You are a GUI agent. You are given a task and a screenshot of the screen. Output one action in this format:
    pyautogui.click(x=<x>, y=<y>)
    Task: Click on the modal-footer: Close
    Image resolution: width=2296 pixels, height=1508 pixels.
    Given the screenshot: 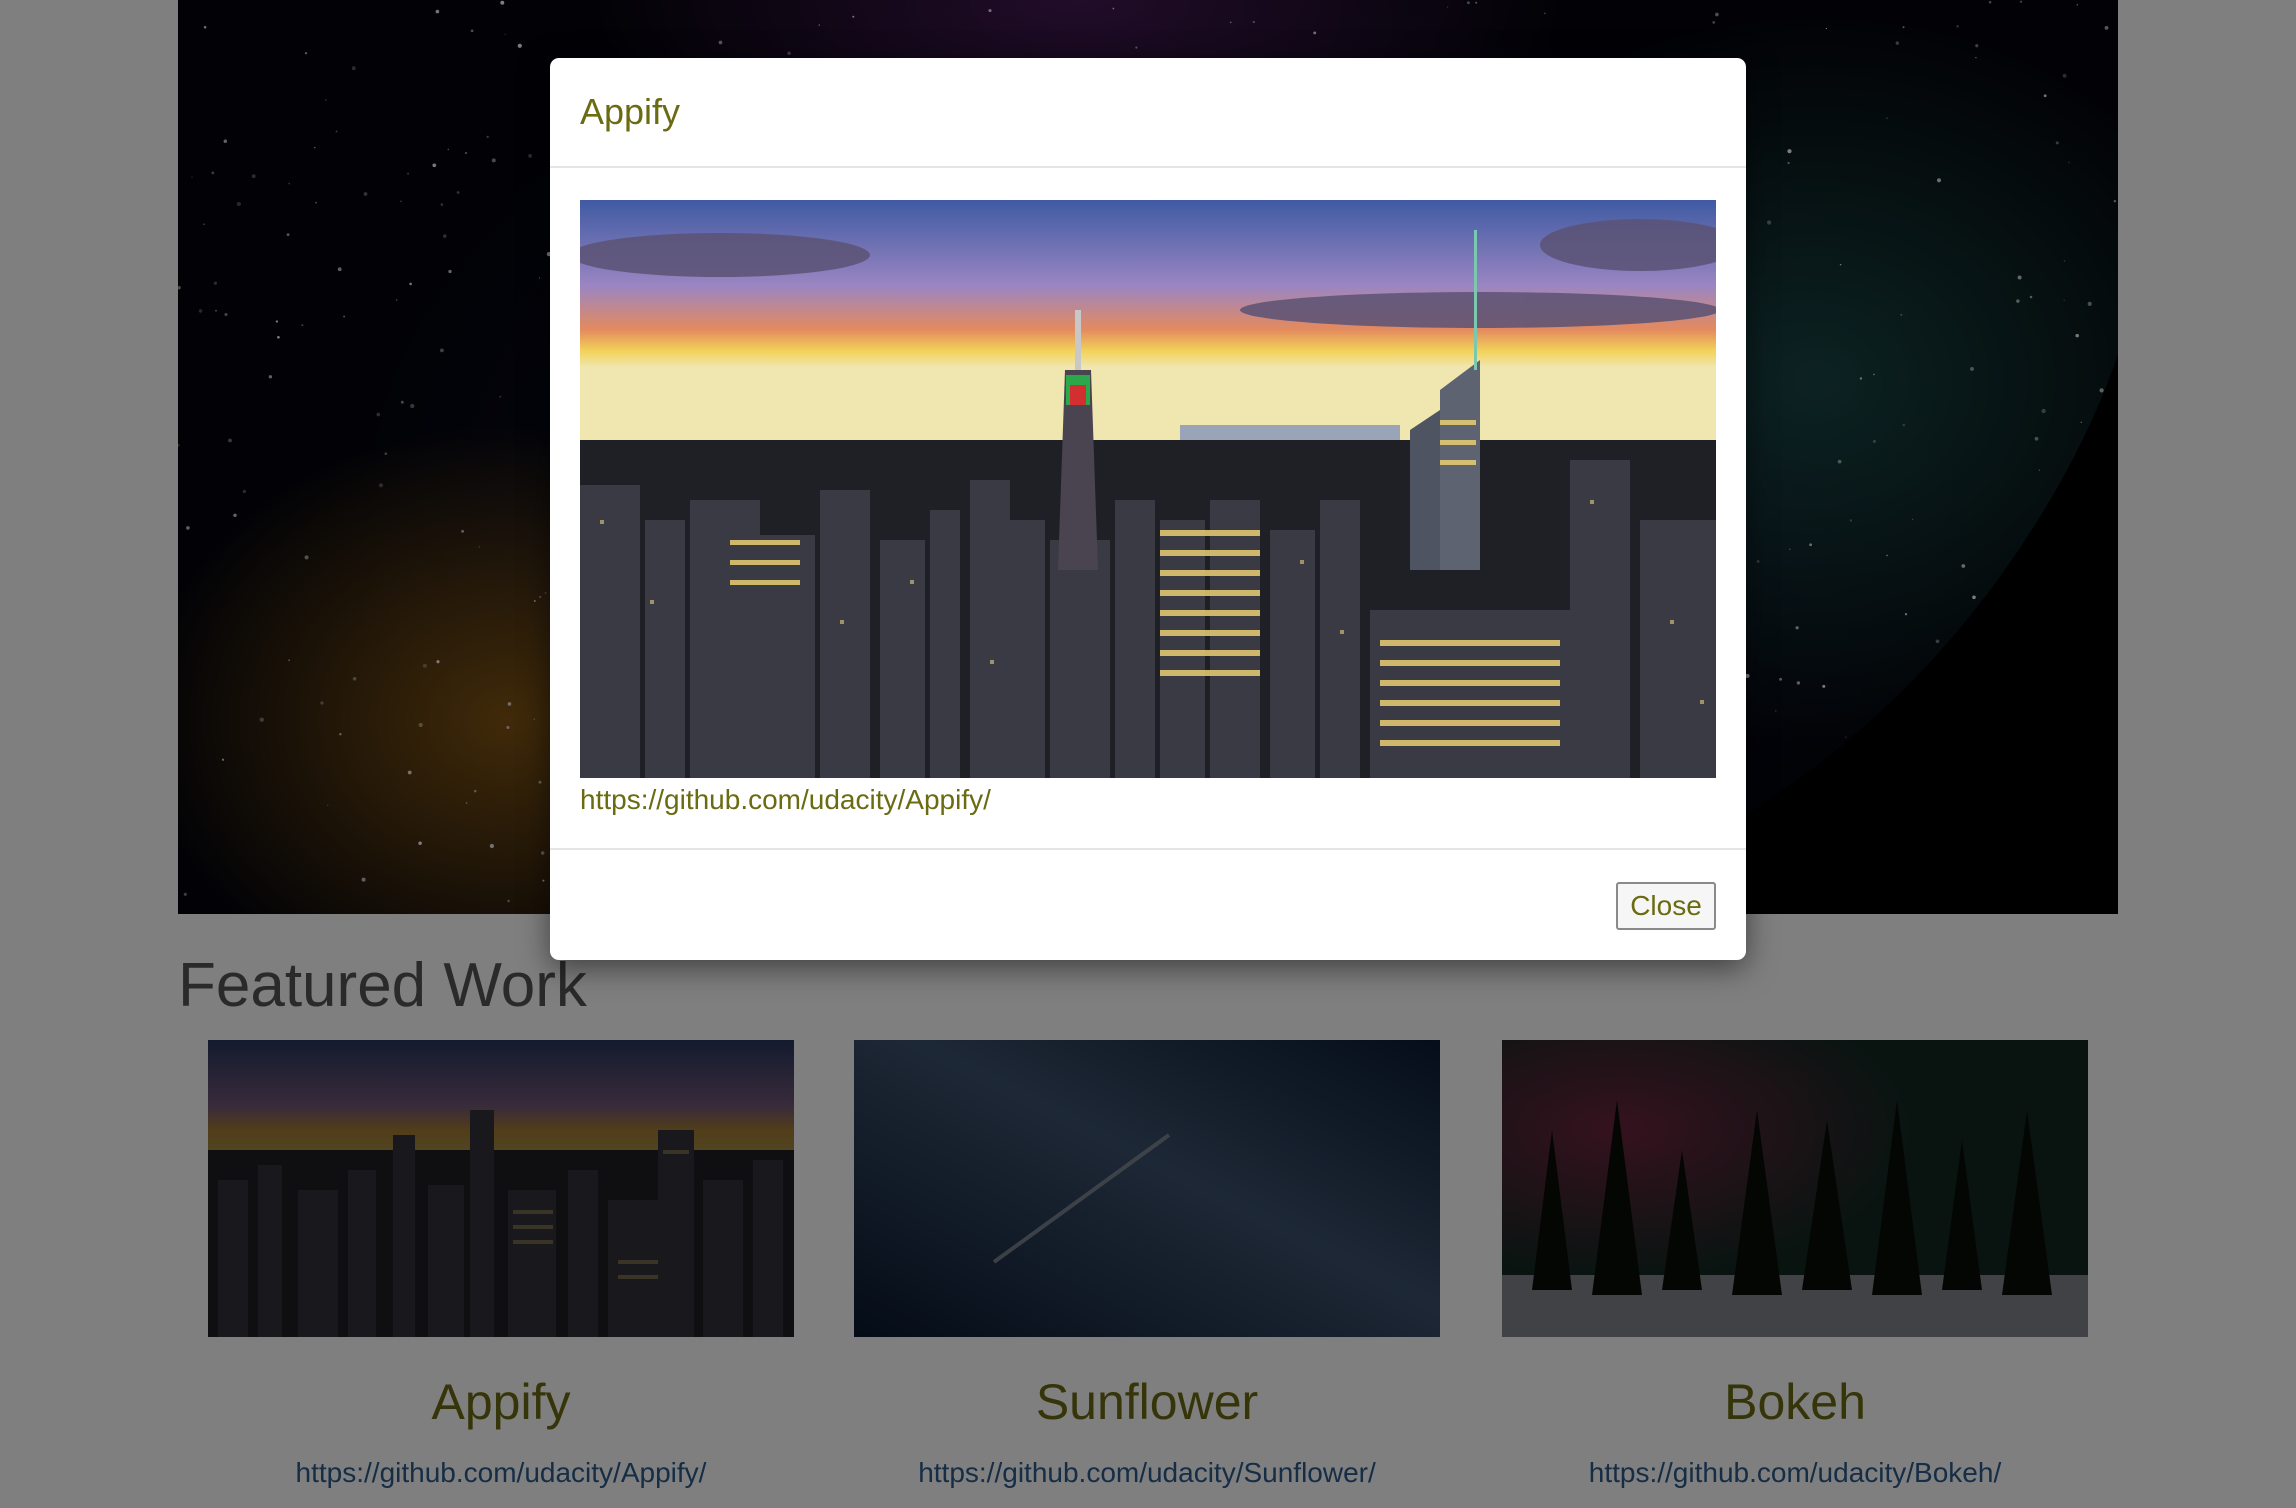 What is the action you would take?
    pyautogui.click(x=1148, y=904)
    